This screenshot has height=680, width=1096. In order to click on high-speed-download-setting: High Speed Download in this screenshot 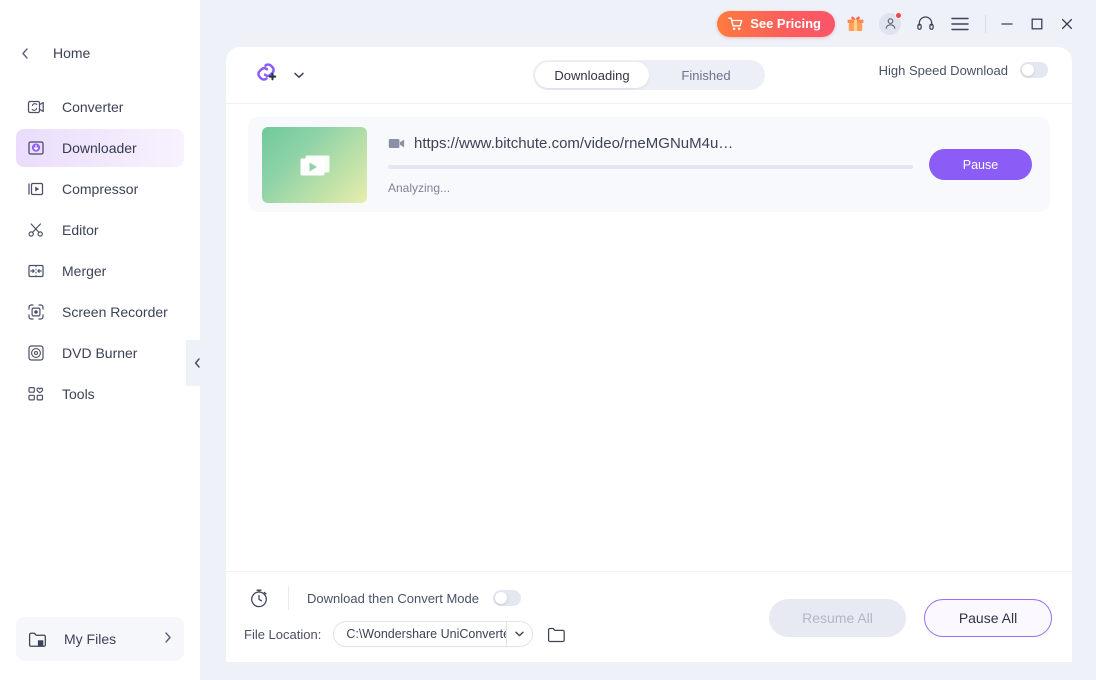, I will do `click(963, 70)`.